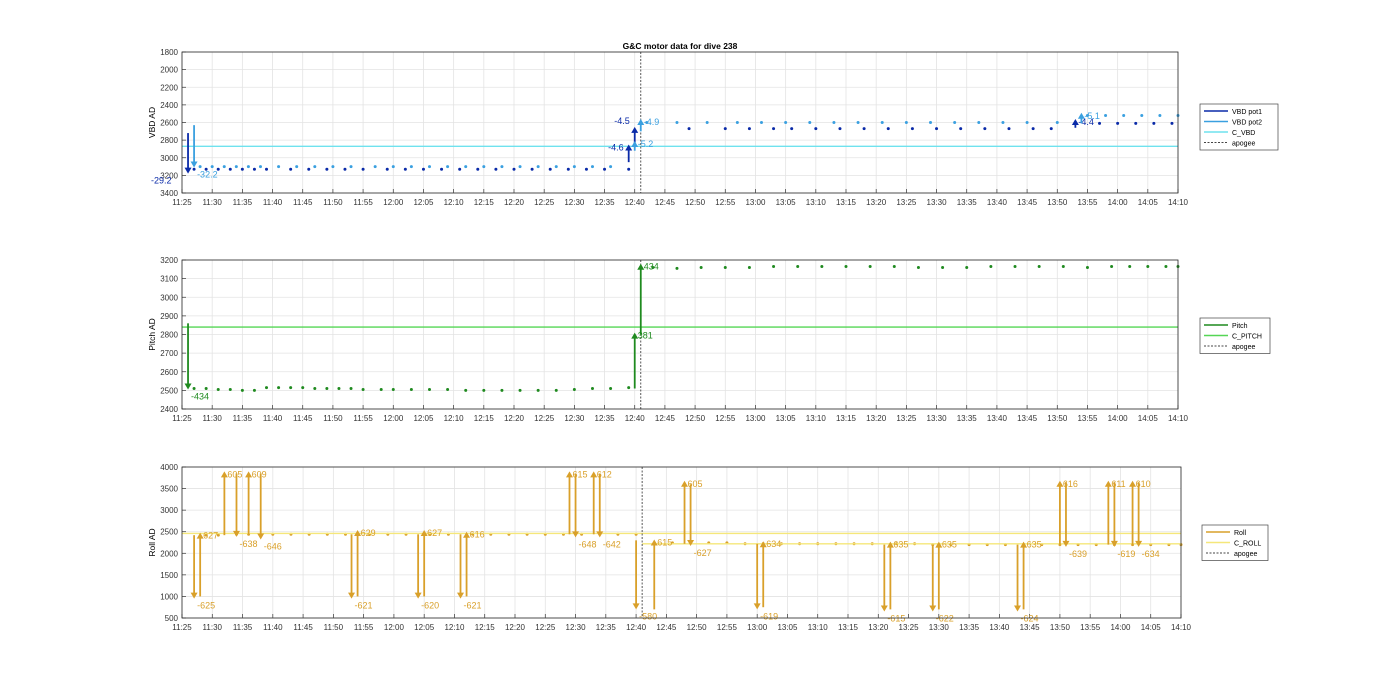 This screenshot has height=693, width=1400. Describe the element at coordinates (169, 52) in the screenshot. I see `y-tick-label: 1800` at that location.